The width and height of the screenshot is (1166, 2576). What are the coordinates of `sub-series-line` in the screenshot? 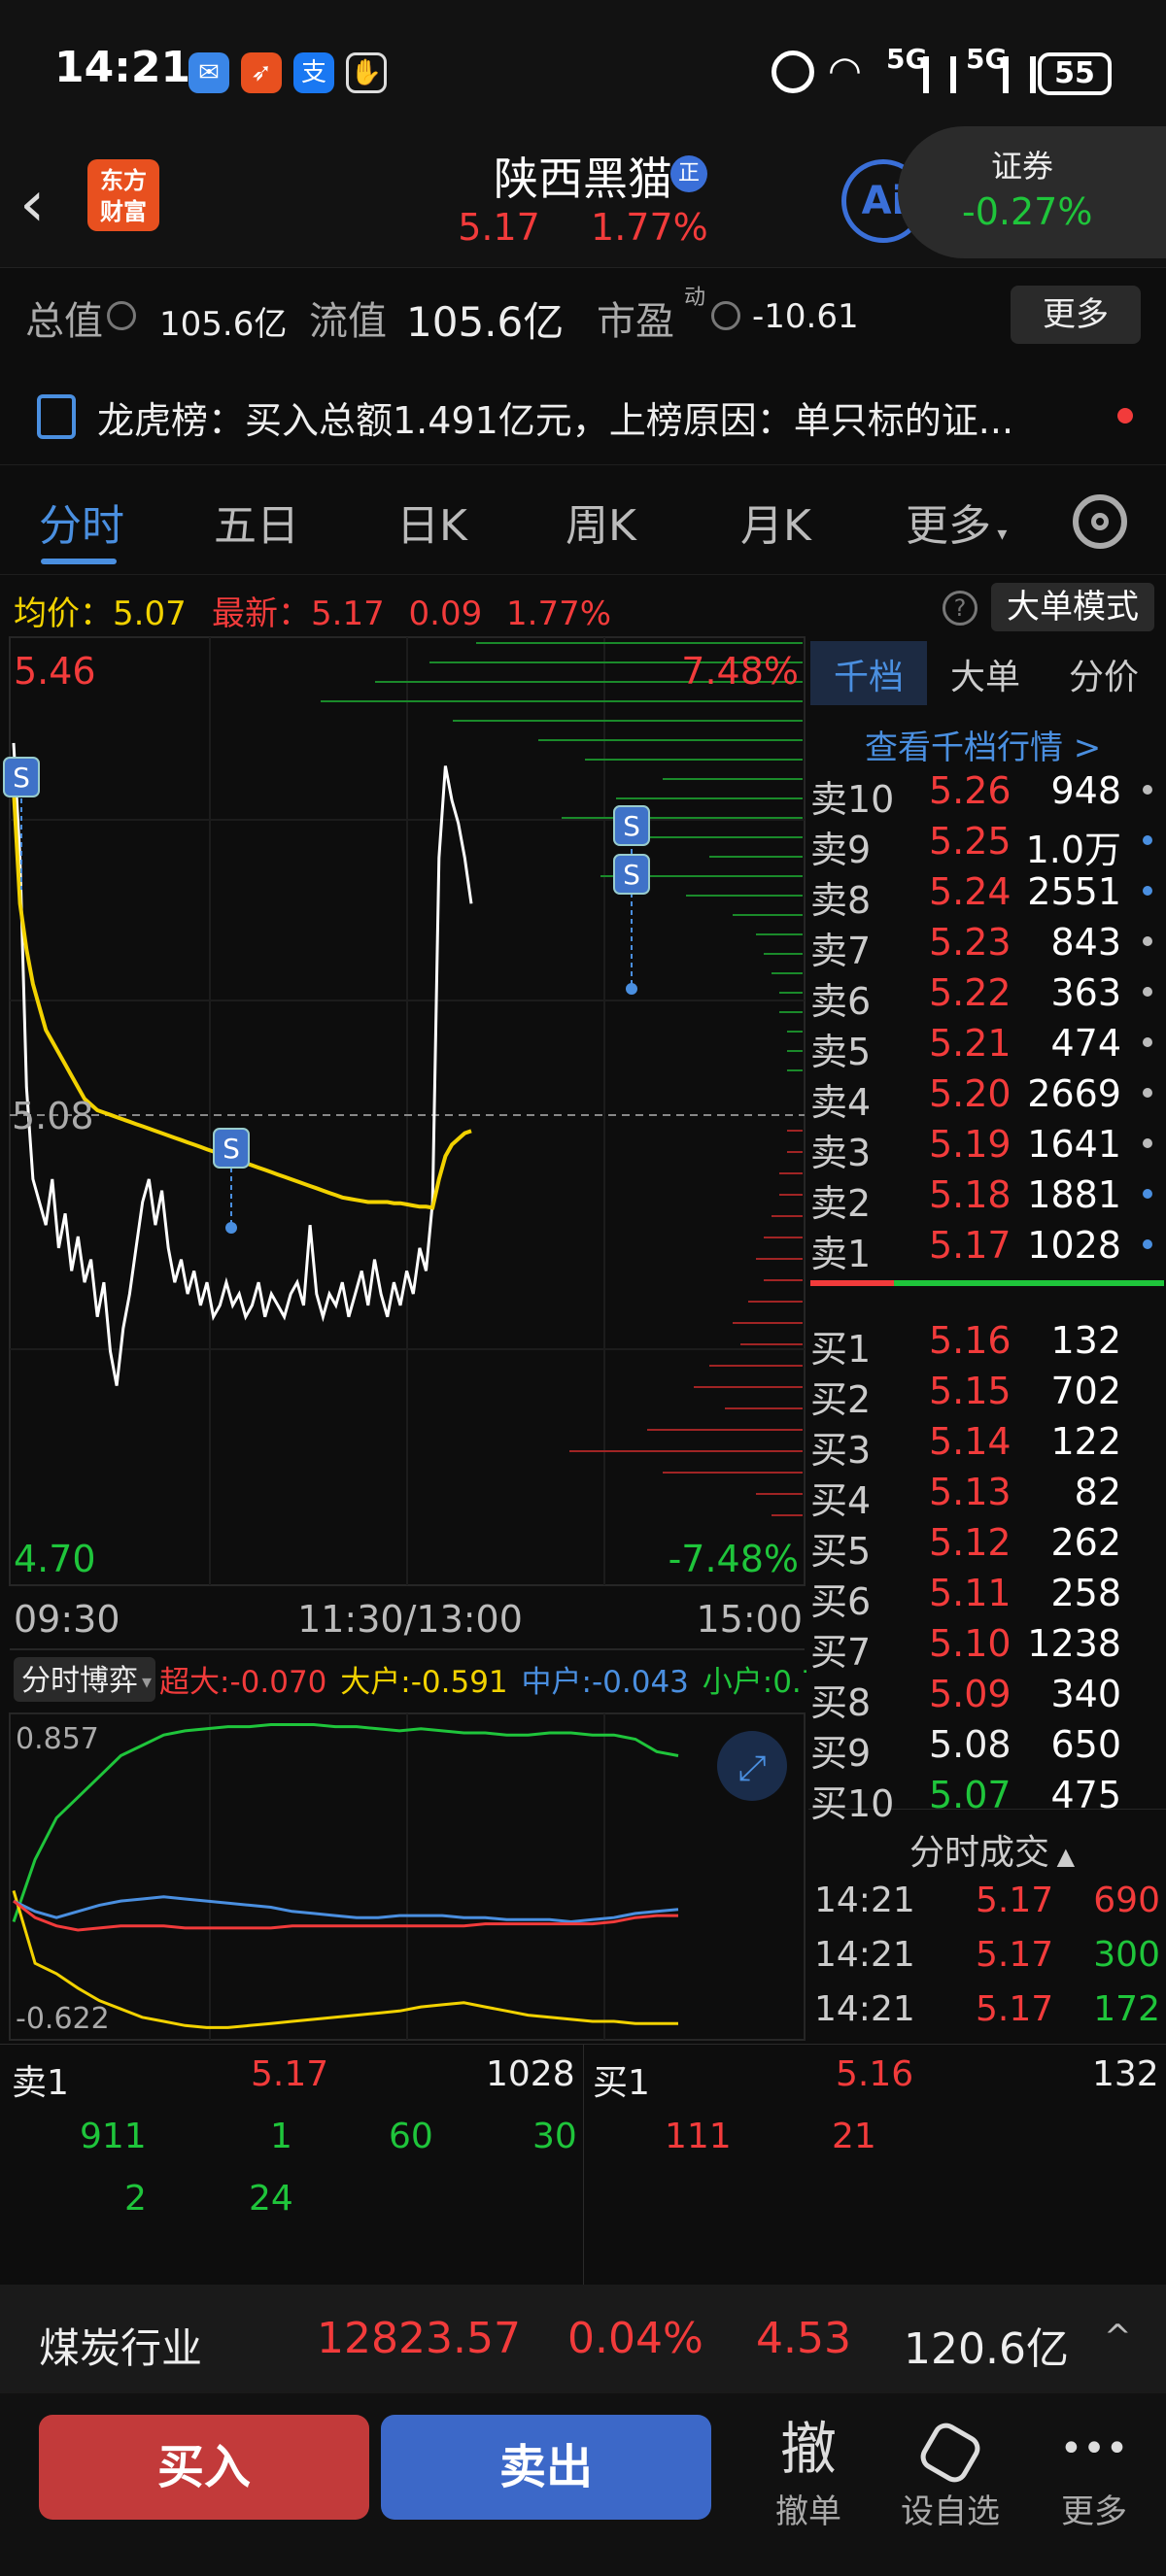 It's located at (345, 1822).